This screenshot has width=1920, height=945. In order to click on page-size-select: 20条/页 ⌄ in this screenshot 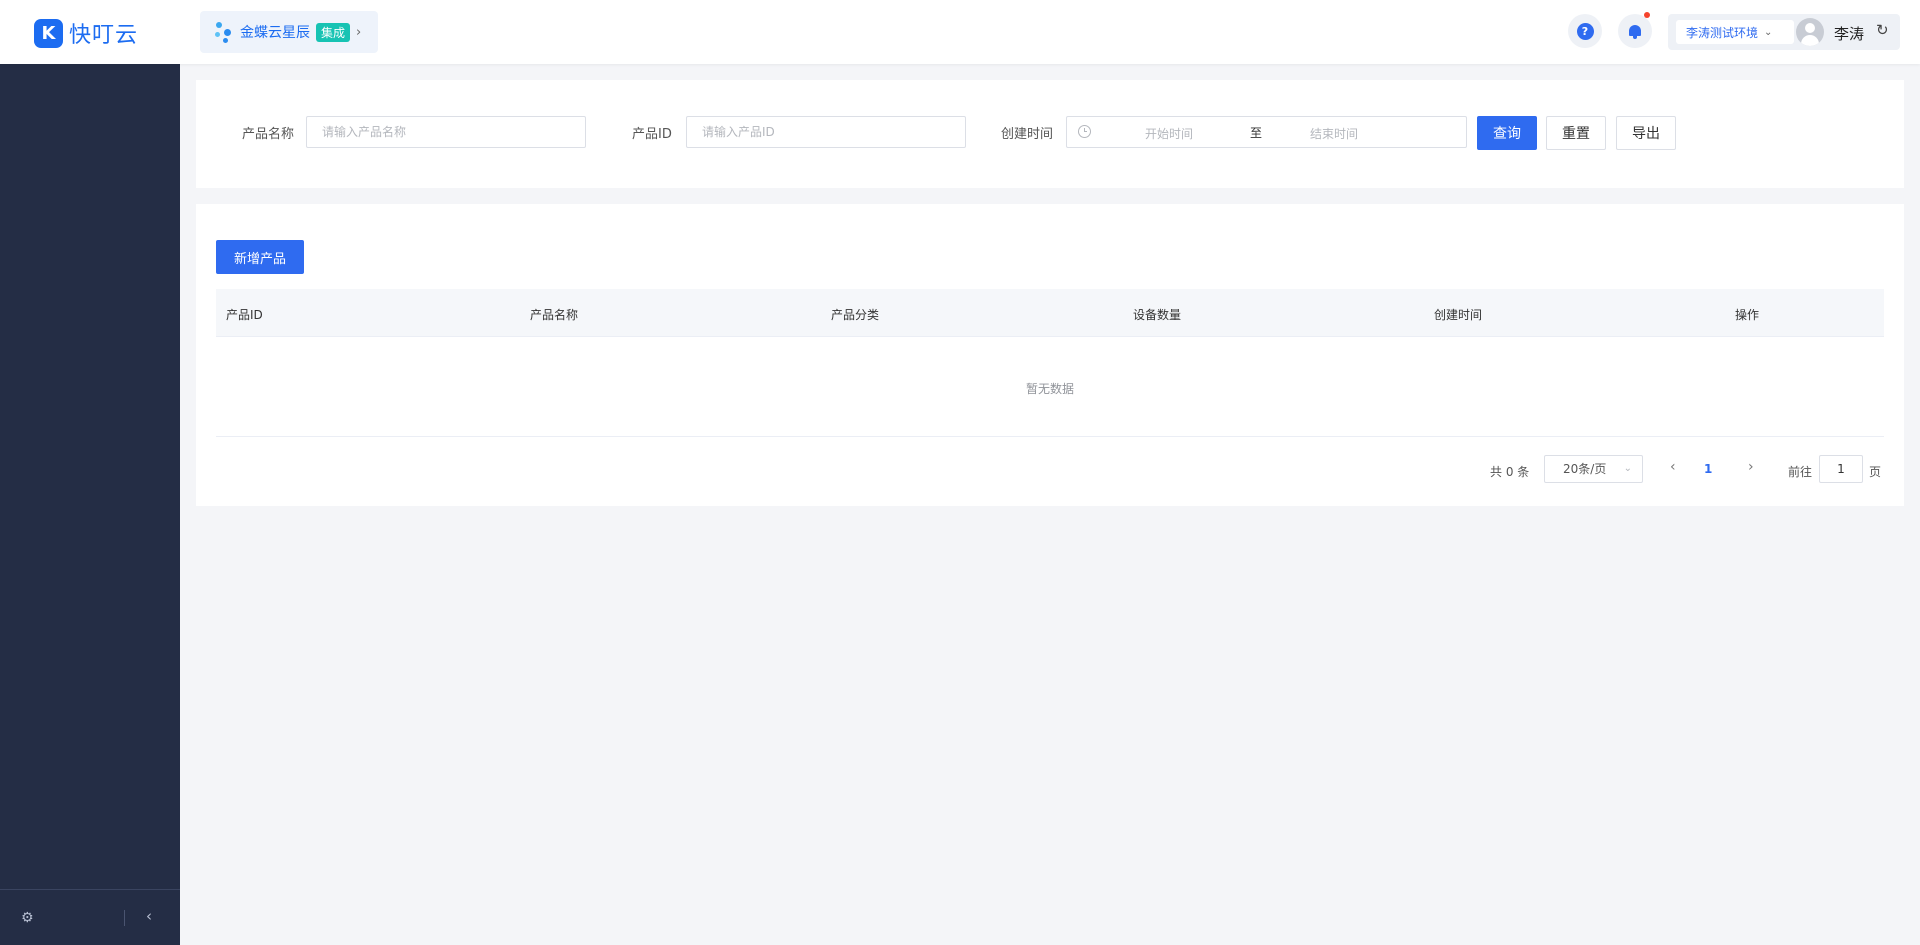, I will do `click(1593, 469)`.